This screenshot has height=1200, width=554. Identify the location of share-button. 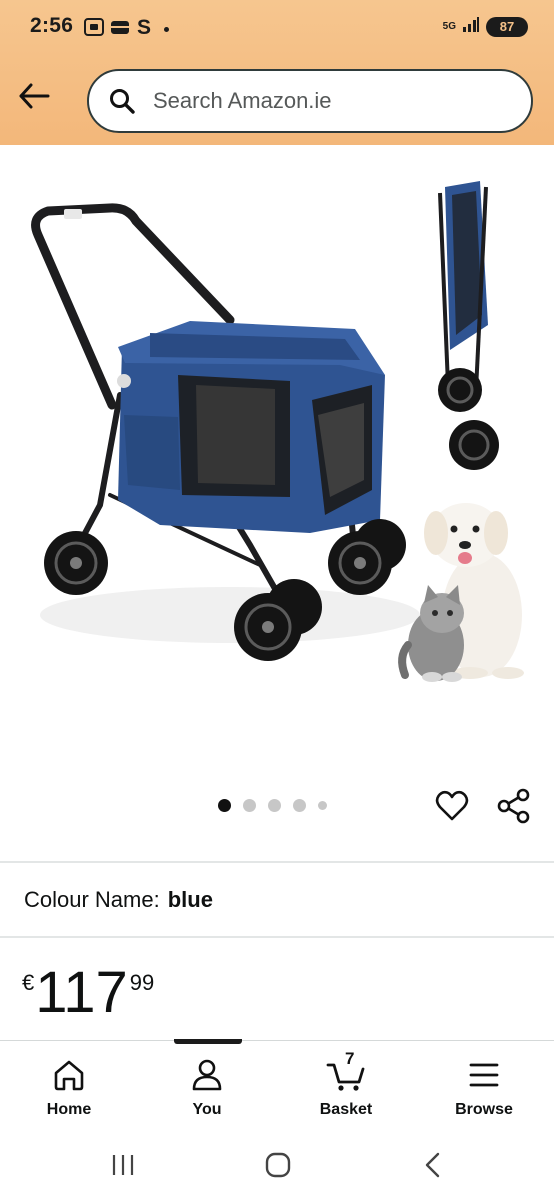
(514, 806).